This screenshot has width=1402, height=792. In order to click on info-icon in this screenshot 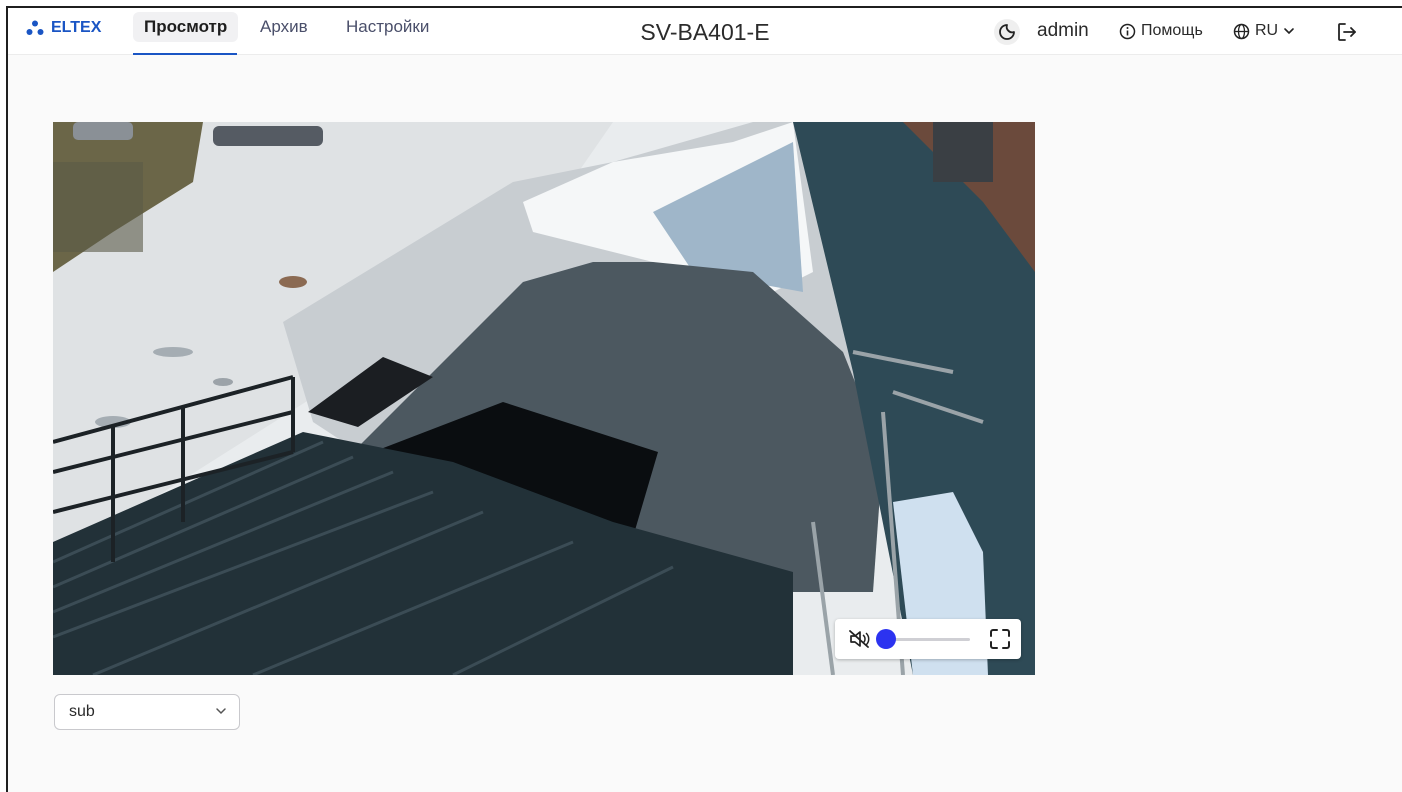, I will do `click(1127, 31)`.